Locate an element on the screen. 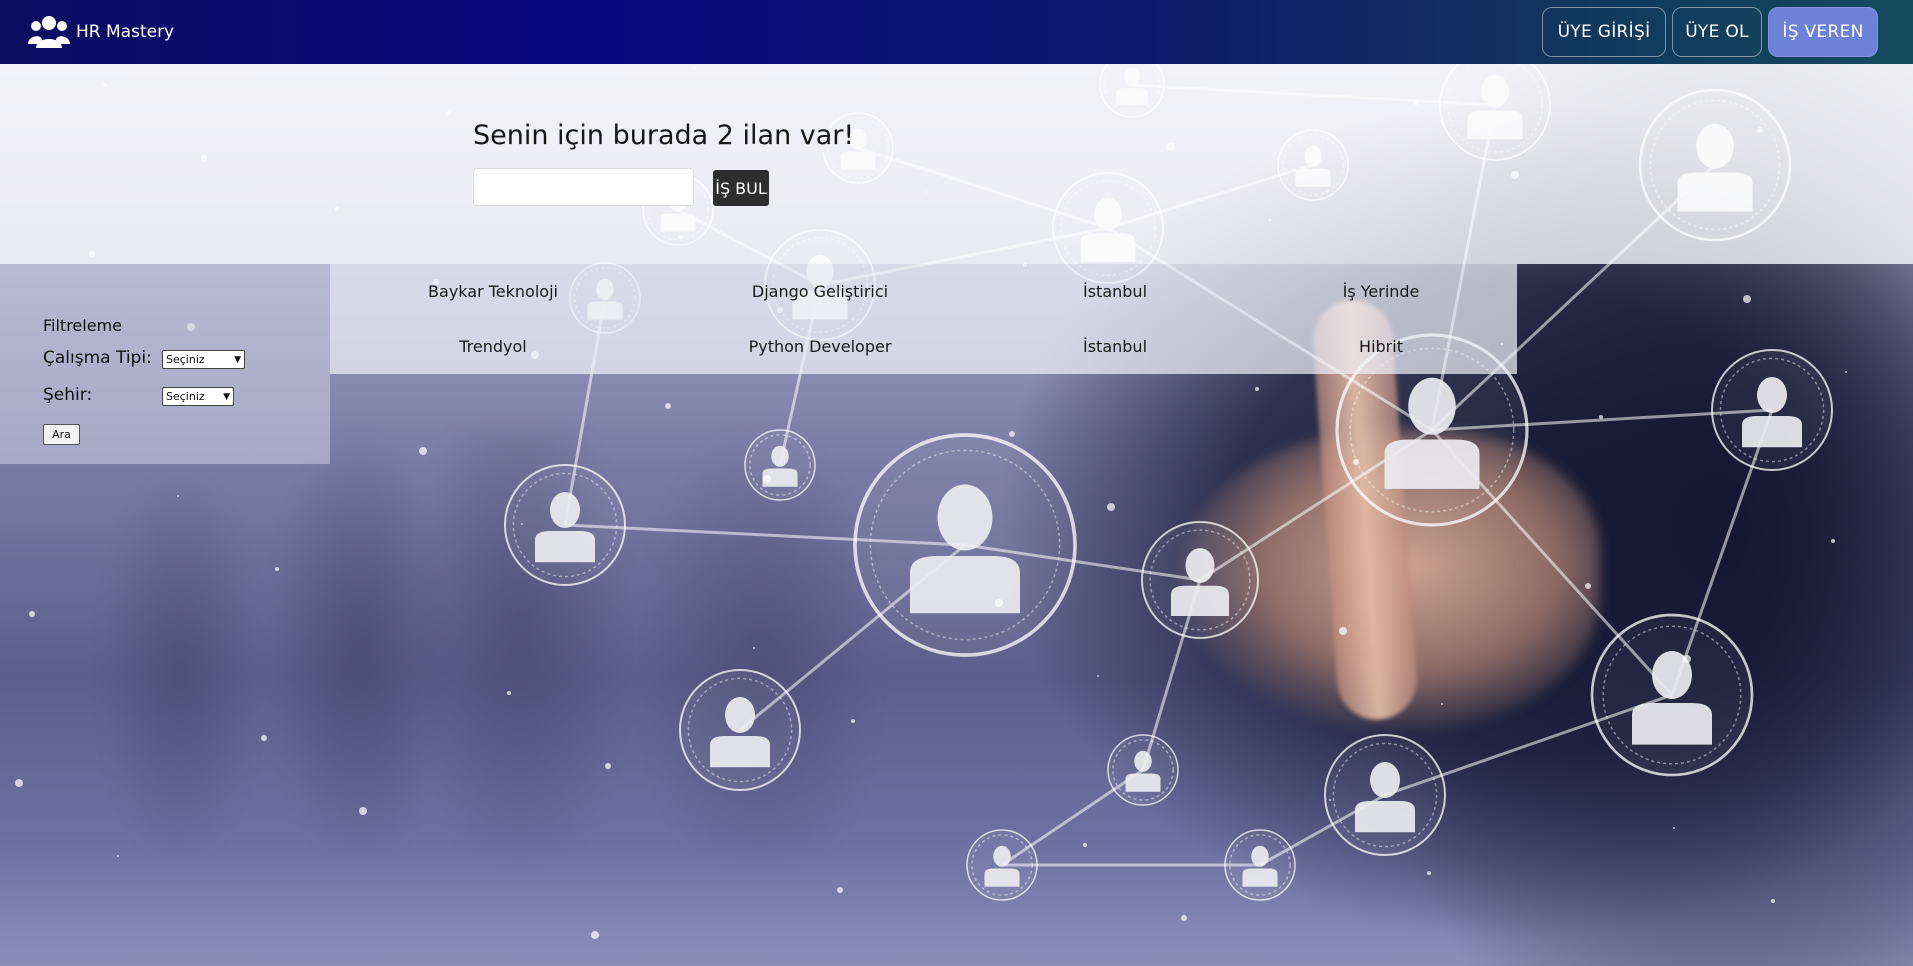 The height and width of the screenshot is (966, 1913). city-selected-value: Seçiniz is located at coordinates (185, 396).